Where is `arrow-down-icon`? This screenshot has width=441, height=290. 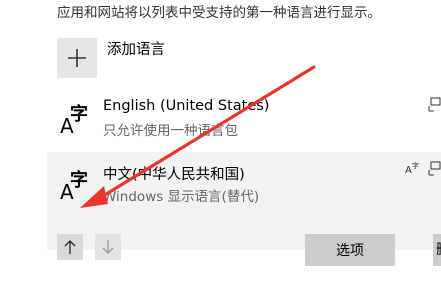 arrow-down-icon is located at coordinates (108, 247).